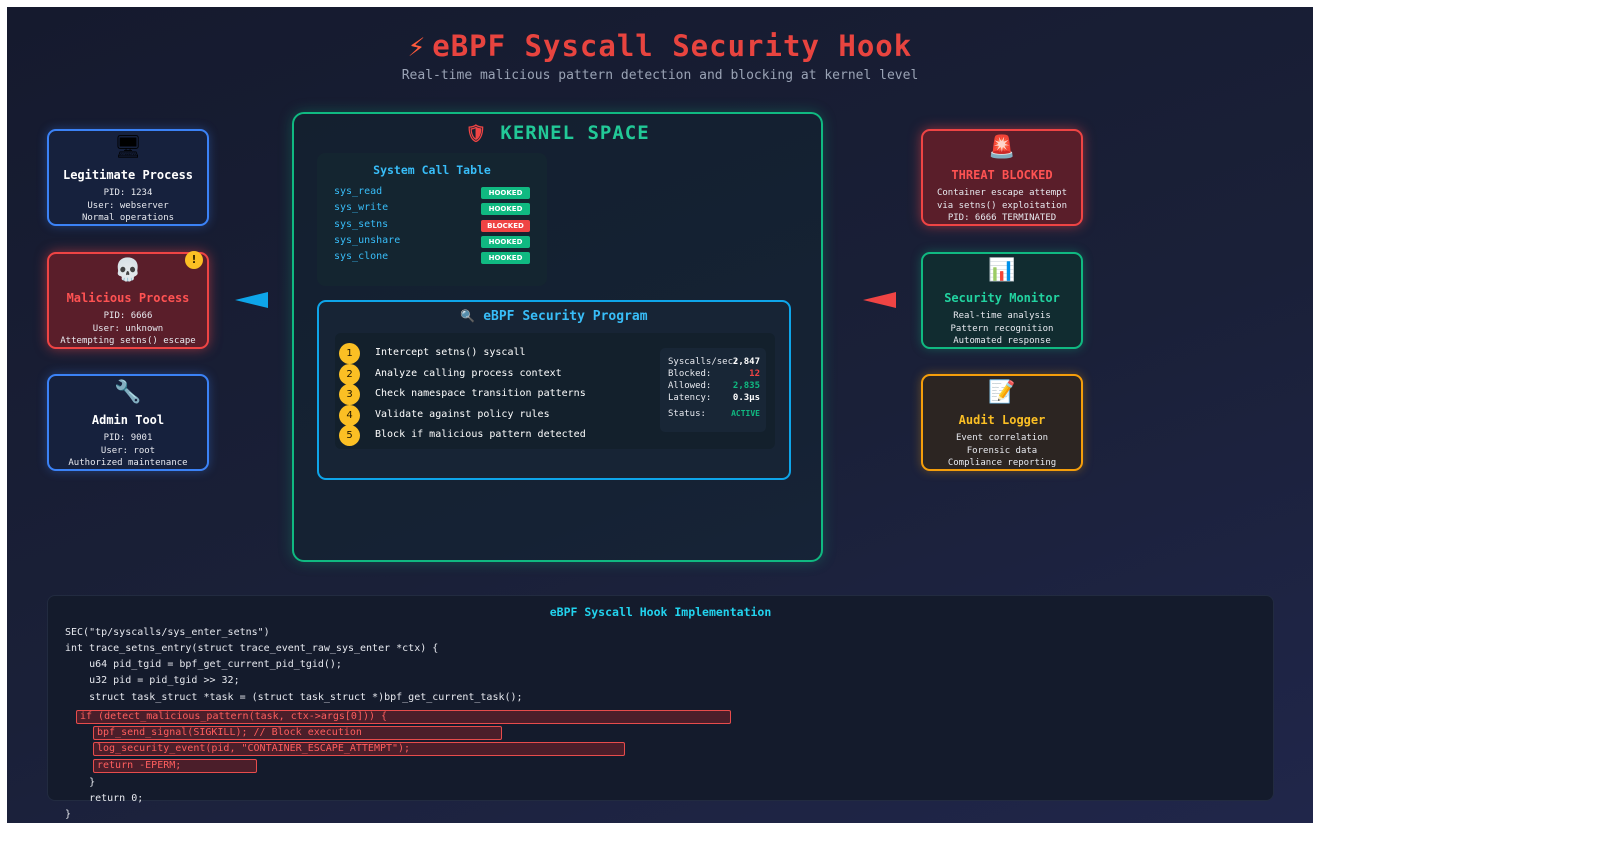 The image size is (1600, 848). What do you see at coordinates (690, 398) in the screenshot?
I see `stat-label: Latency:` at bounding box center [690, 398].